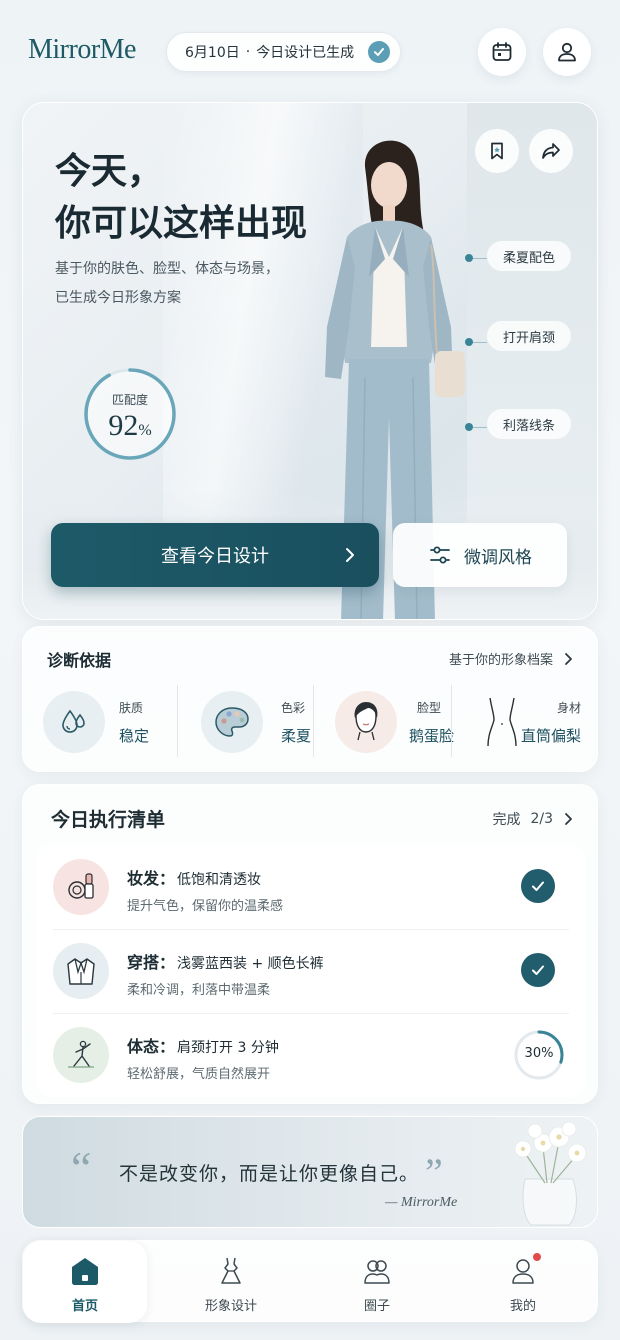 This screenshot has height=1340, width=620. What do you see at coordinates (232, 722) in the screenshot?
I see `palette-icon` at bounding box center [232, 722].